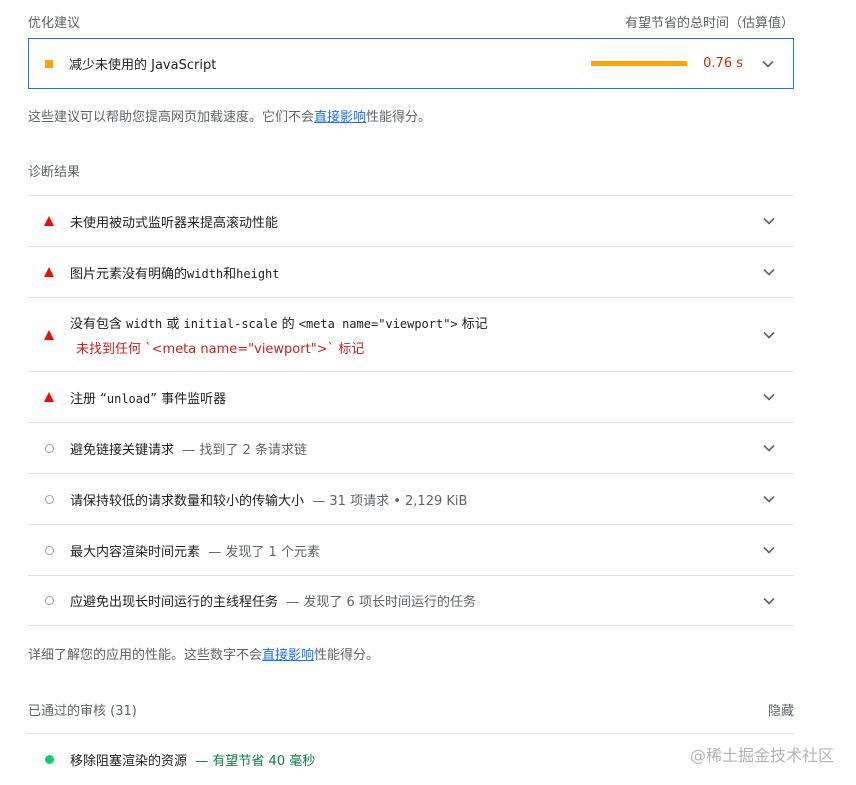  I want to click on diagnostic-title: 注册 “unload” 事件监听器, so click(414, 397).